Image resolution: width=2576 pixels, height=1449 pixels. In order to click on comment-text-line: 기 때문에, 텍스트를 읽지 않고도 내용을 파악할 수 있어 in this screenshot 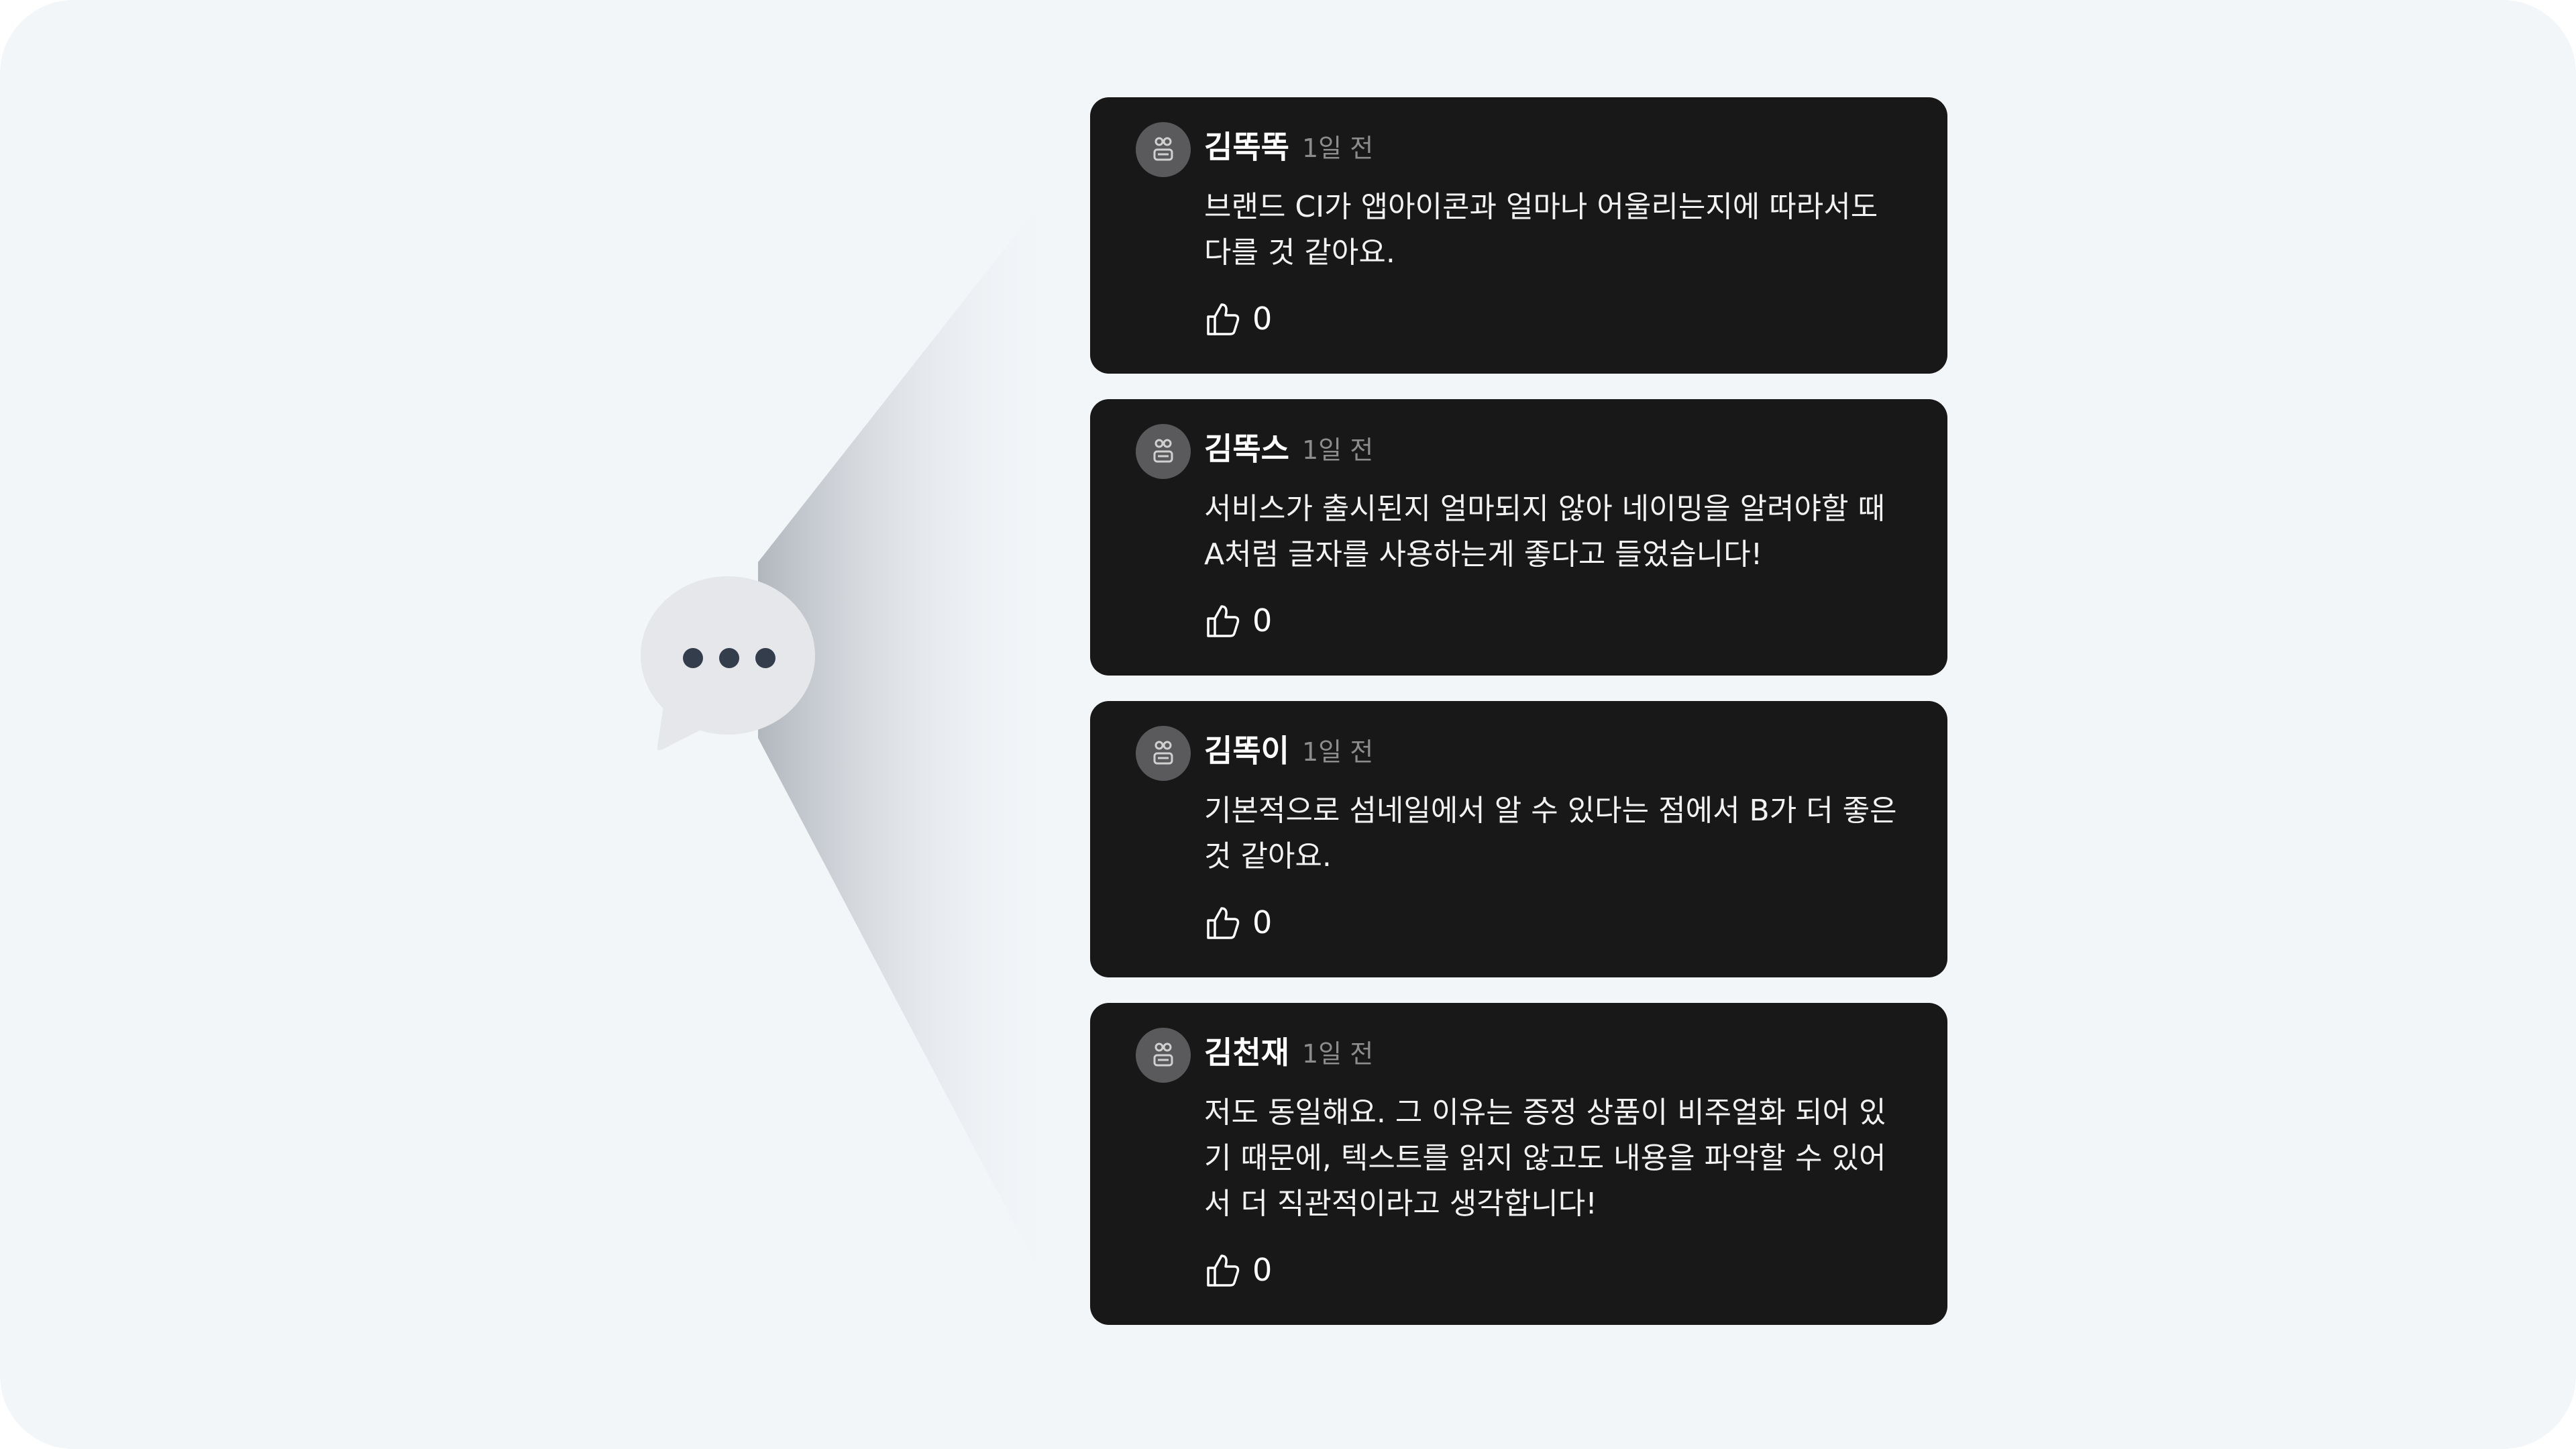, I will do `click(1545, 1158)`.